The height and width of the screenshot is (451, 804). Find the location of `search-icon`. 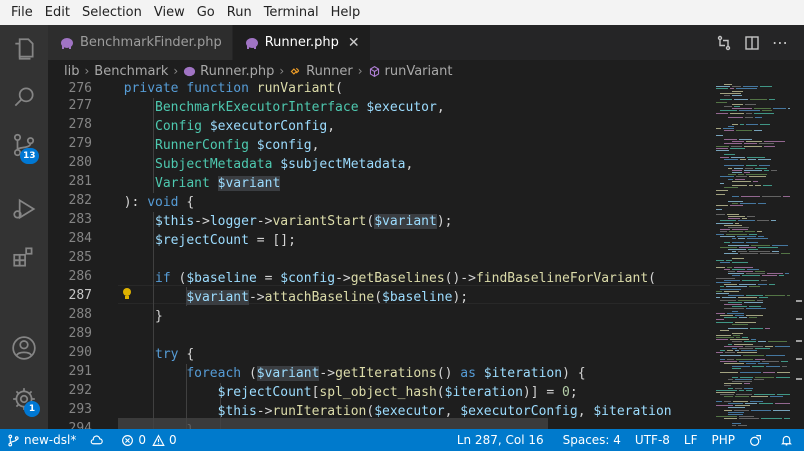

search-icon is located at coordinates (24, 97).